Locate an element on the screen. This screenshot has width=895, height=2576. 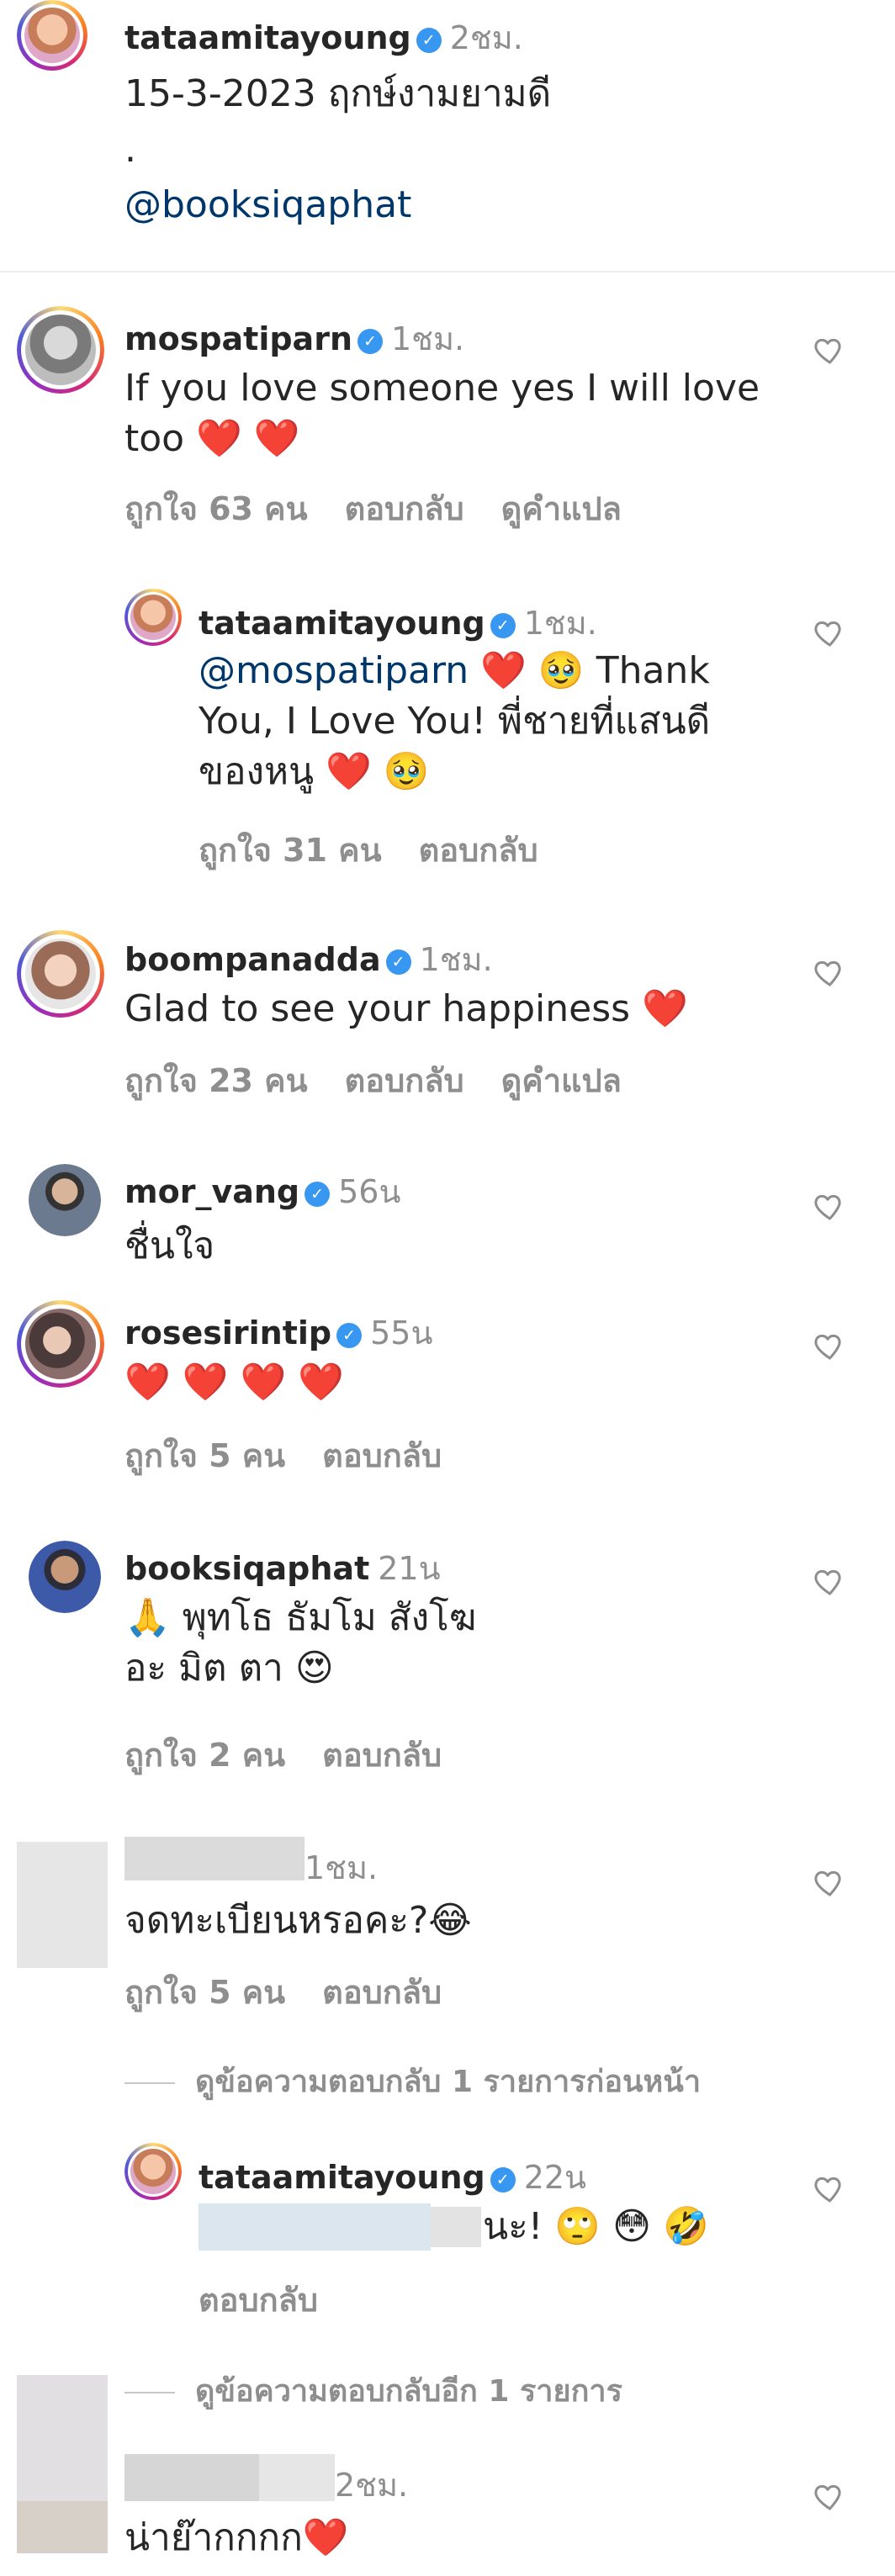
comment-text: 🙏 พุทโธ ธัมโม สังโฆ อะ มิต ตา 😍 is located at coordinates (300, 1643).